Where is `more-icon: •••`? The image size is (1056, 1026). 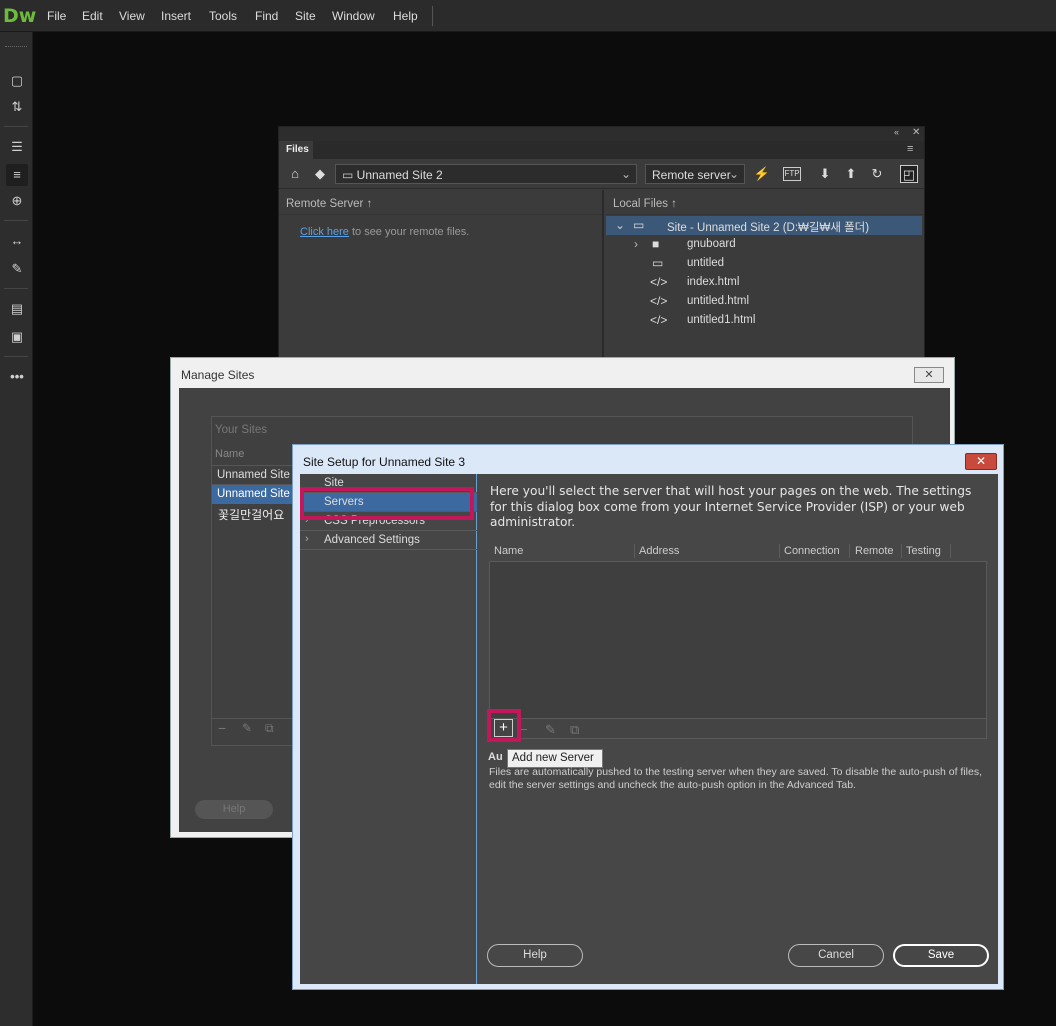
more-icon: ••• is located at coordinates (17, 377).